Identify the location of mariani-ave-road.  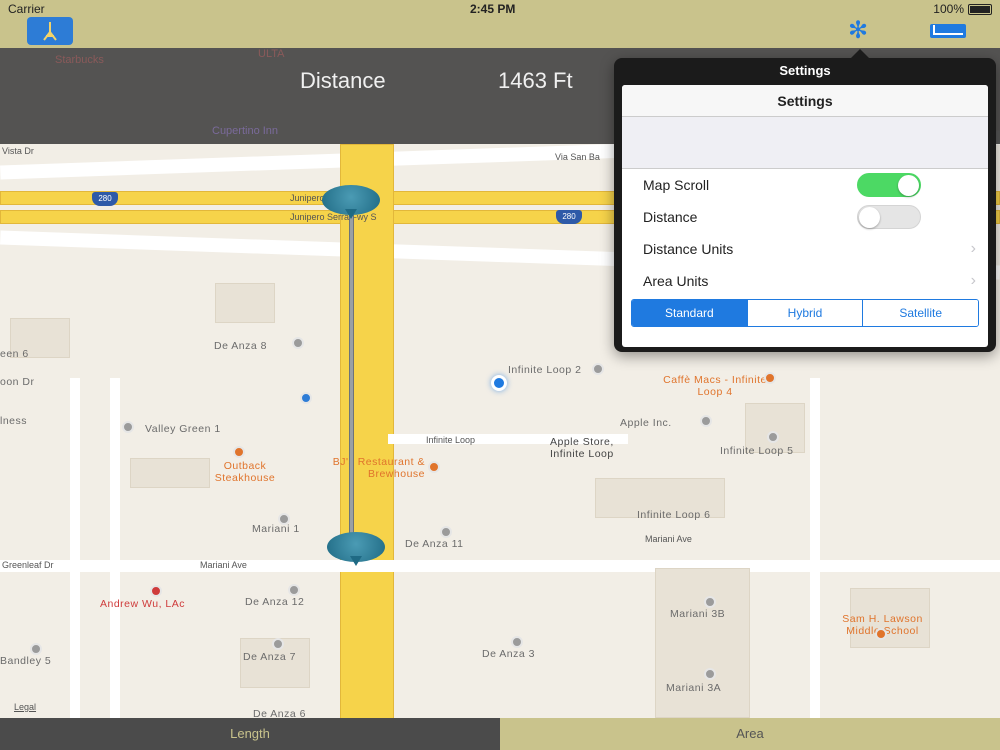
(500, 566).